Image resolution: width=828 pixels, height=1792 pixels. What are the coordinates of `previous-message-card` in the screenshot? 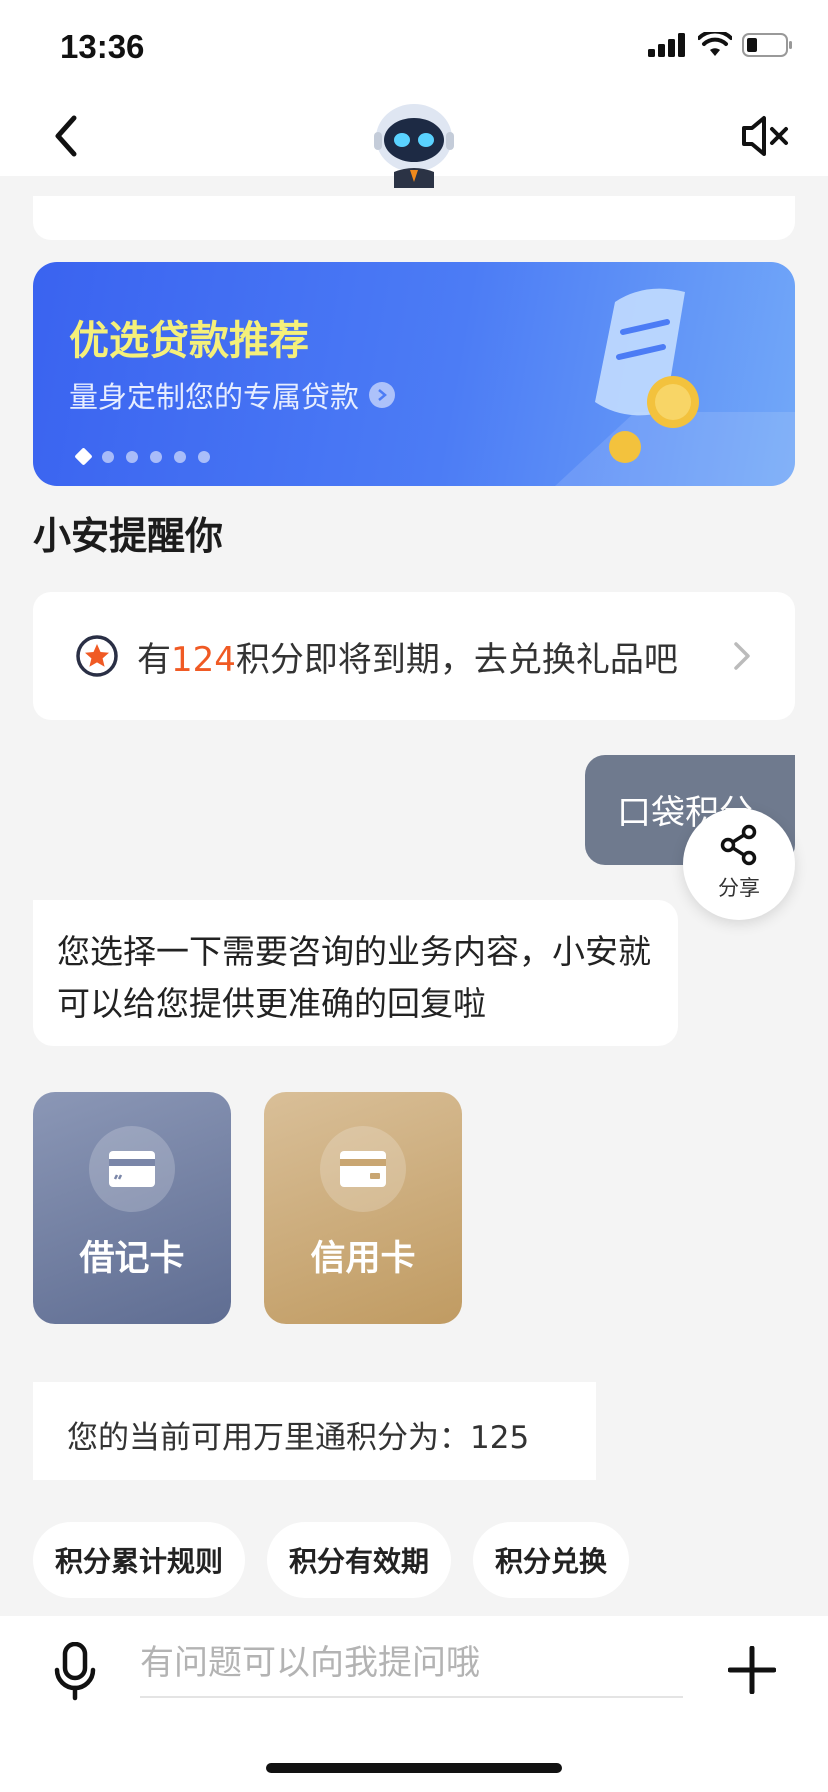 It's located at (414, 218).